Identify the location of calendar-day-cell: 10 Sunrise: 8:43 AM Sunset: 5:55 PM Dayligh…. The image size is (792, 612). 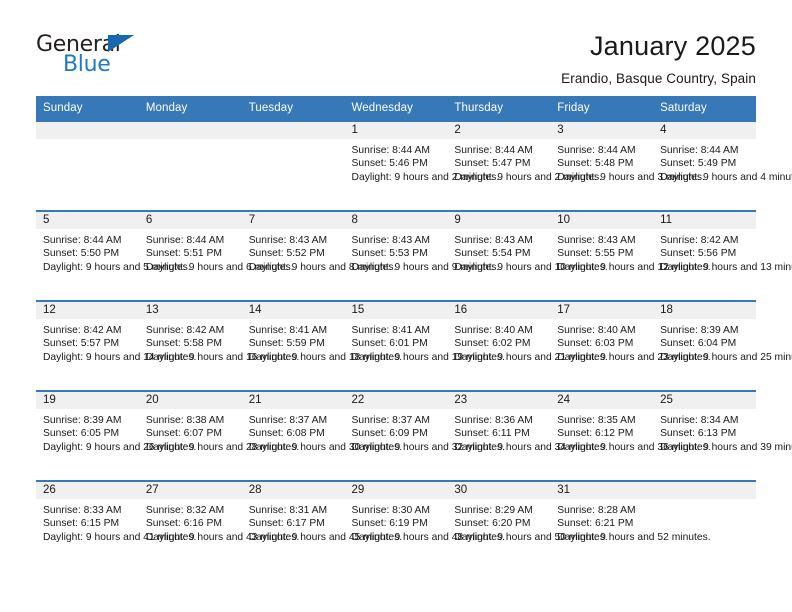
(630, 255).